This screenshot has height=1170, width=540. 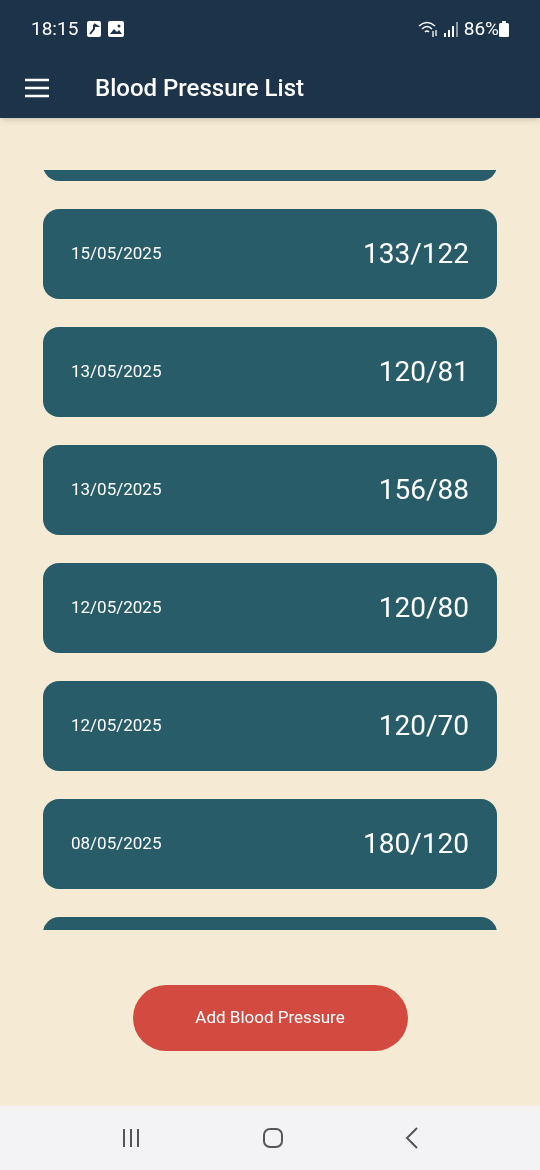 What do you see at coordinates (273, 1138) in the screenshot?
I see `home-icon` at bounding box center [273, 1138].